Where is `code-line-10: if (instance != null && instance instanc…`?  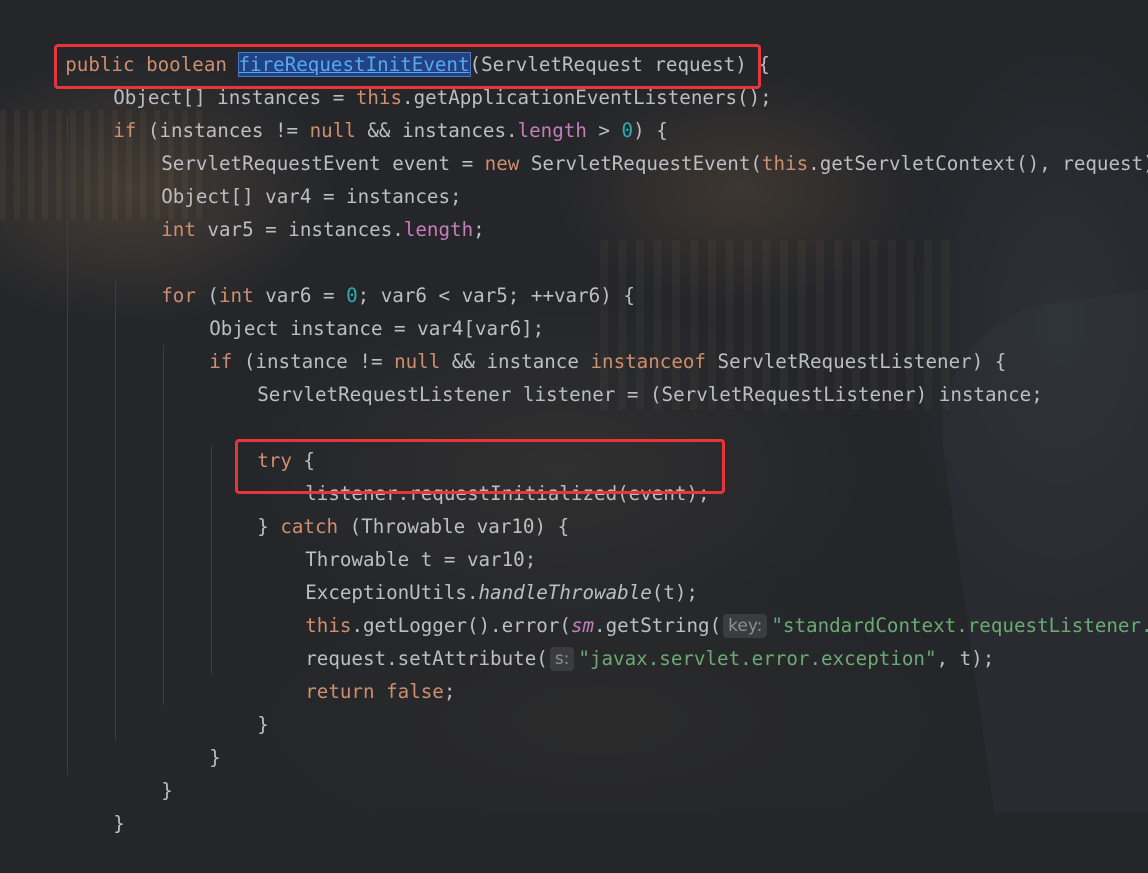
code-line-10: if (instance != null && instance instanc… is located at coordinates (584, 342).